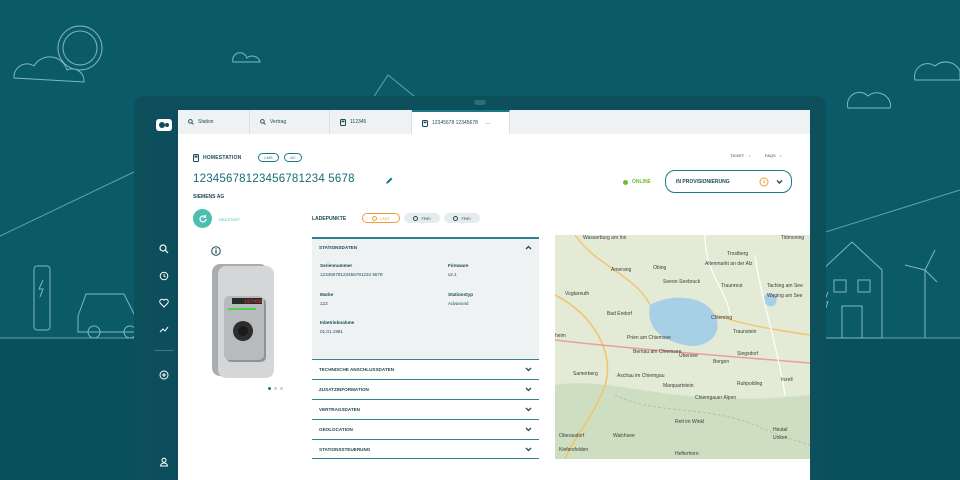 This screenshot has width=960, height=480. What do you see at coordinates (164, 125) in the screenshot?
I see `app-logo-icon` at bounding box center [164, 125].